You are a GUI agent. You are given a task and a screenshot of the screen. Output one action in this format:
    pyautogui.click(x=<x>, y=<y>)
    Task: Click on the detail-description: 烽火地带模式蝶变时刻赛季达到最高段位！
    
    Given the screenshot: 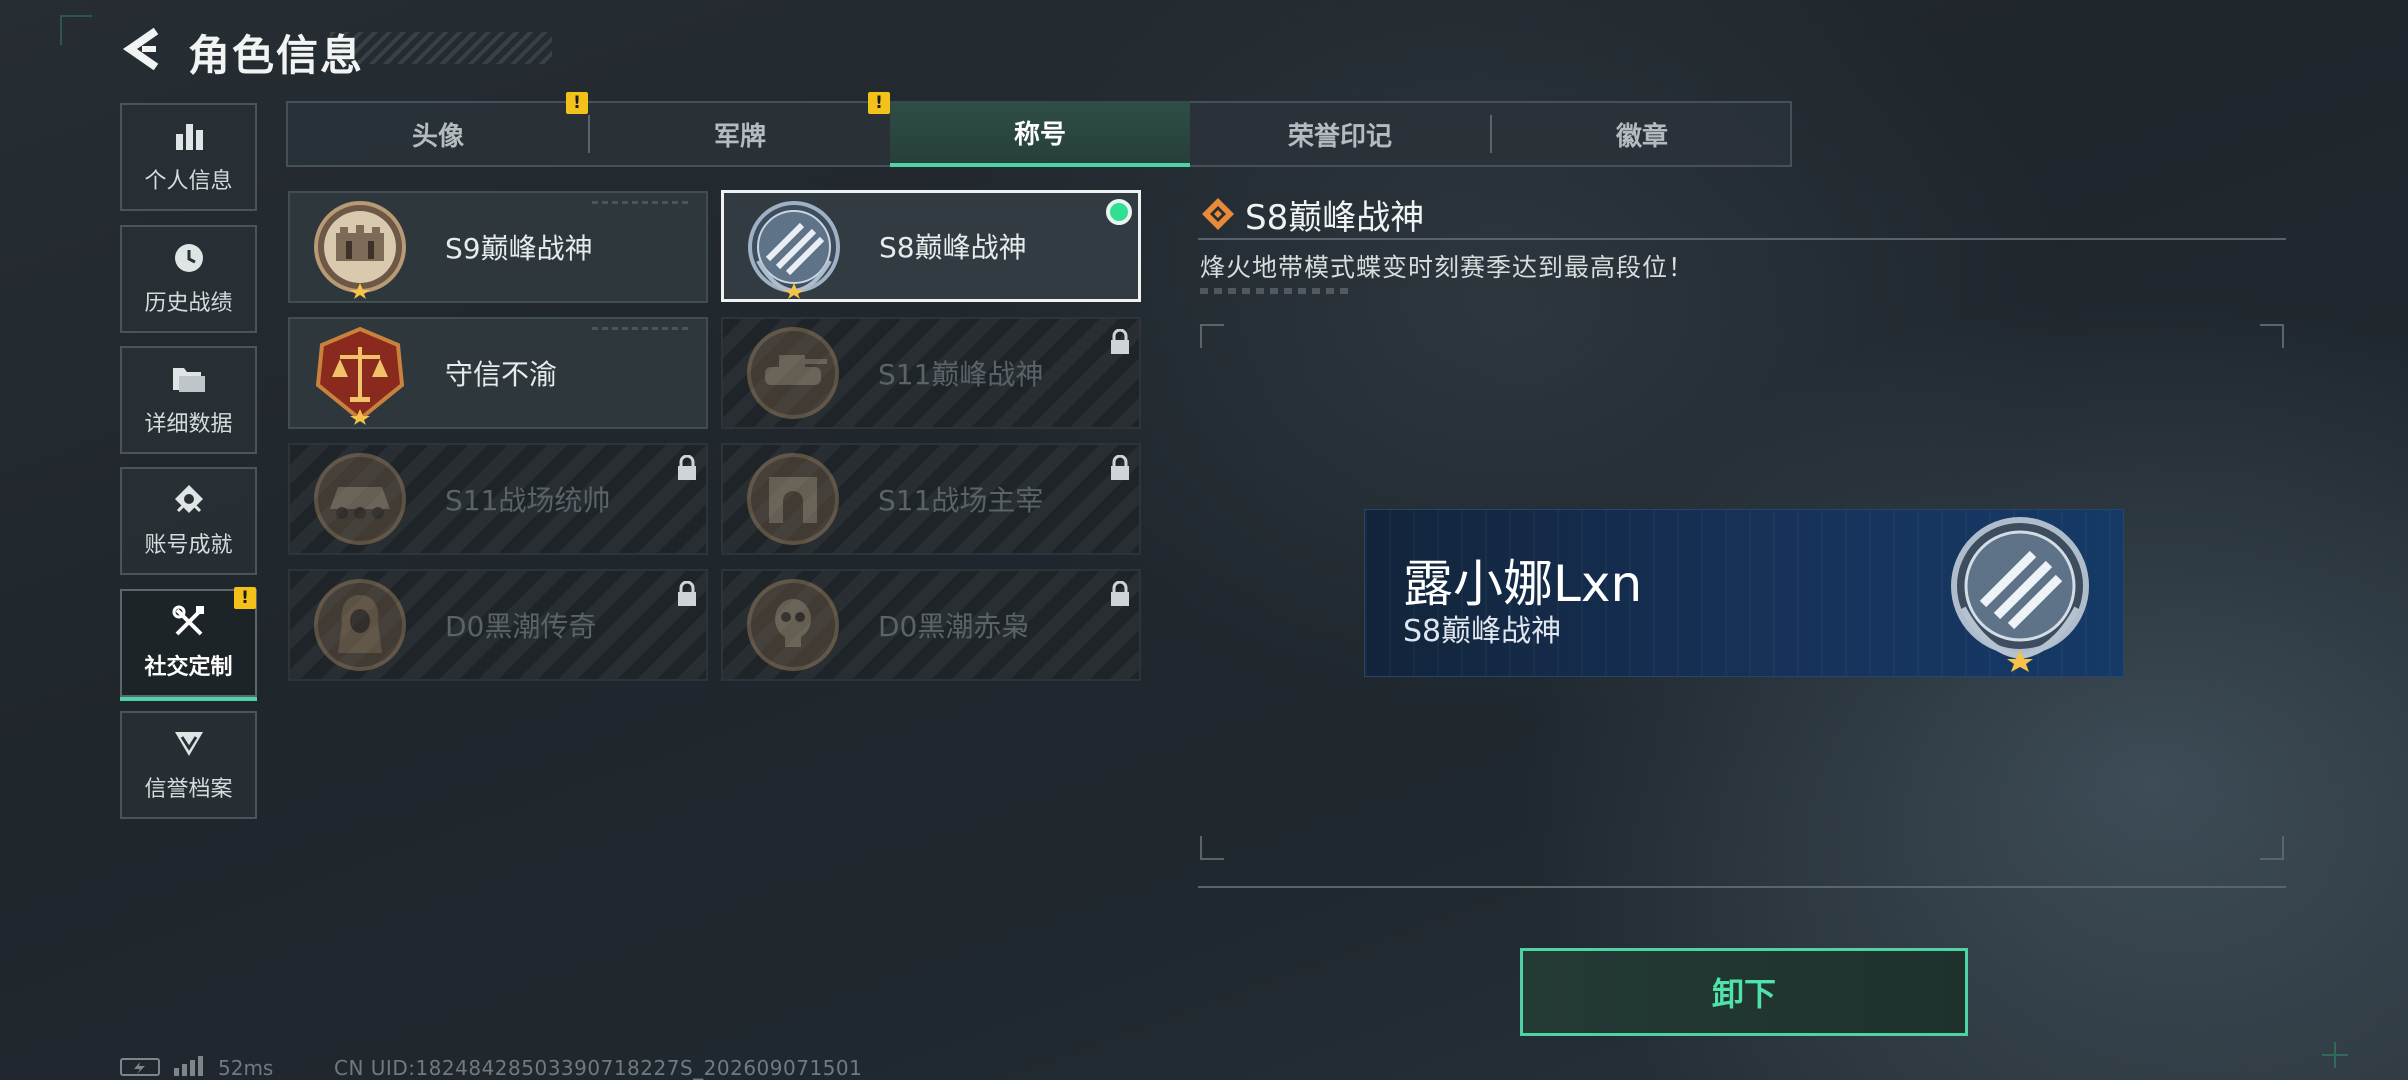 What is the action you would take?
    pyautogui.click(x=1447, y=267)
    